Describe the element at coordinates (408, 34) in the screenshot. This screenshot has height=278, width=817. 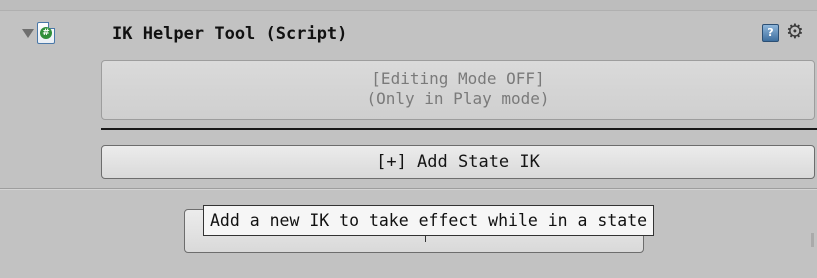
I see `component-header: # IK Helper Tool (Script) ? ⚙` at that location.